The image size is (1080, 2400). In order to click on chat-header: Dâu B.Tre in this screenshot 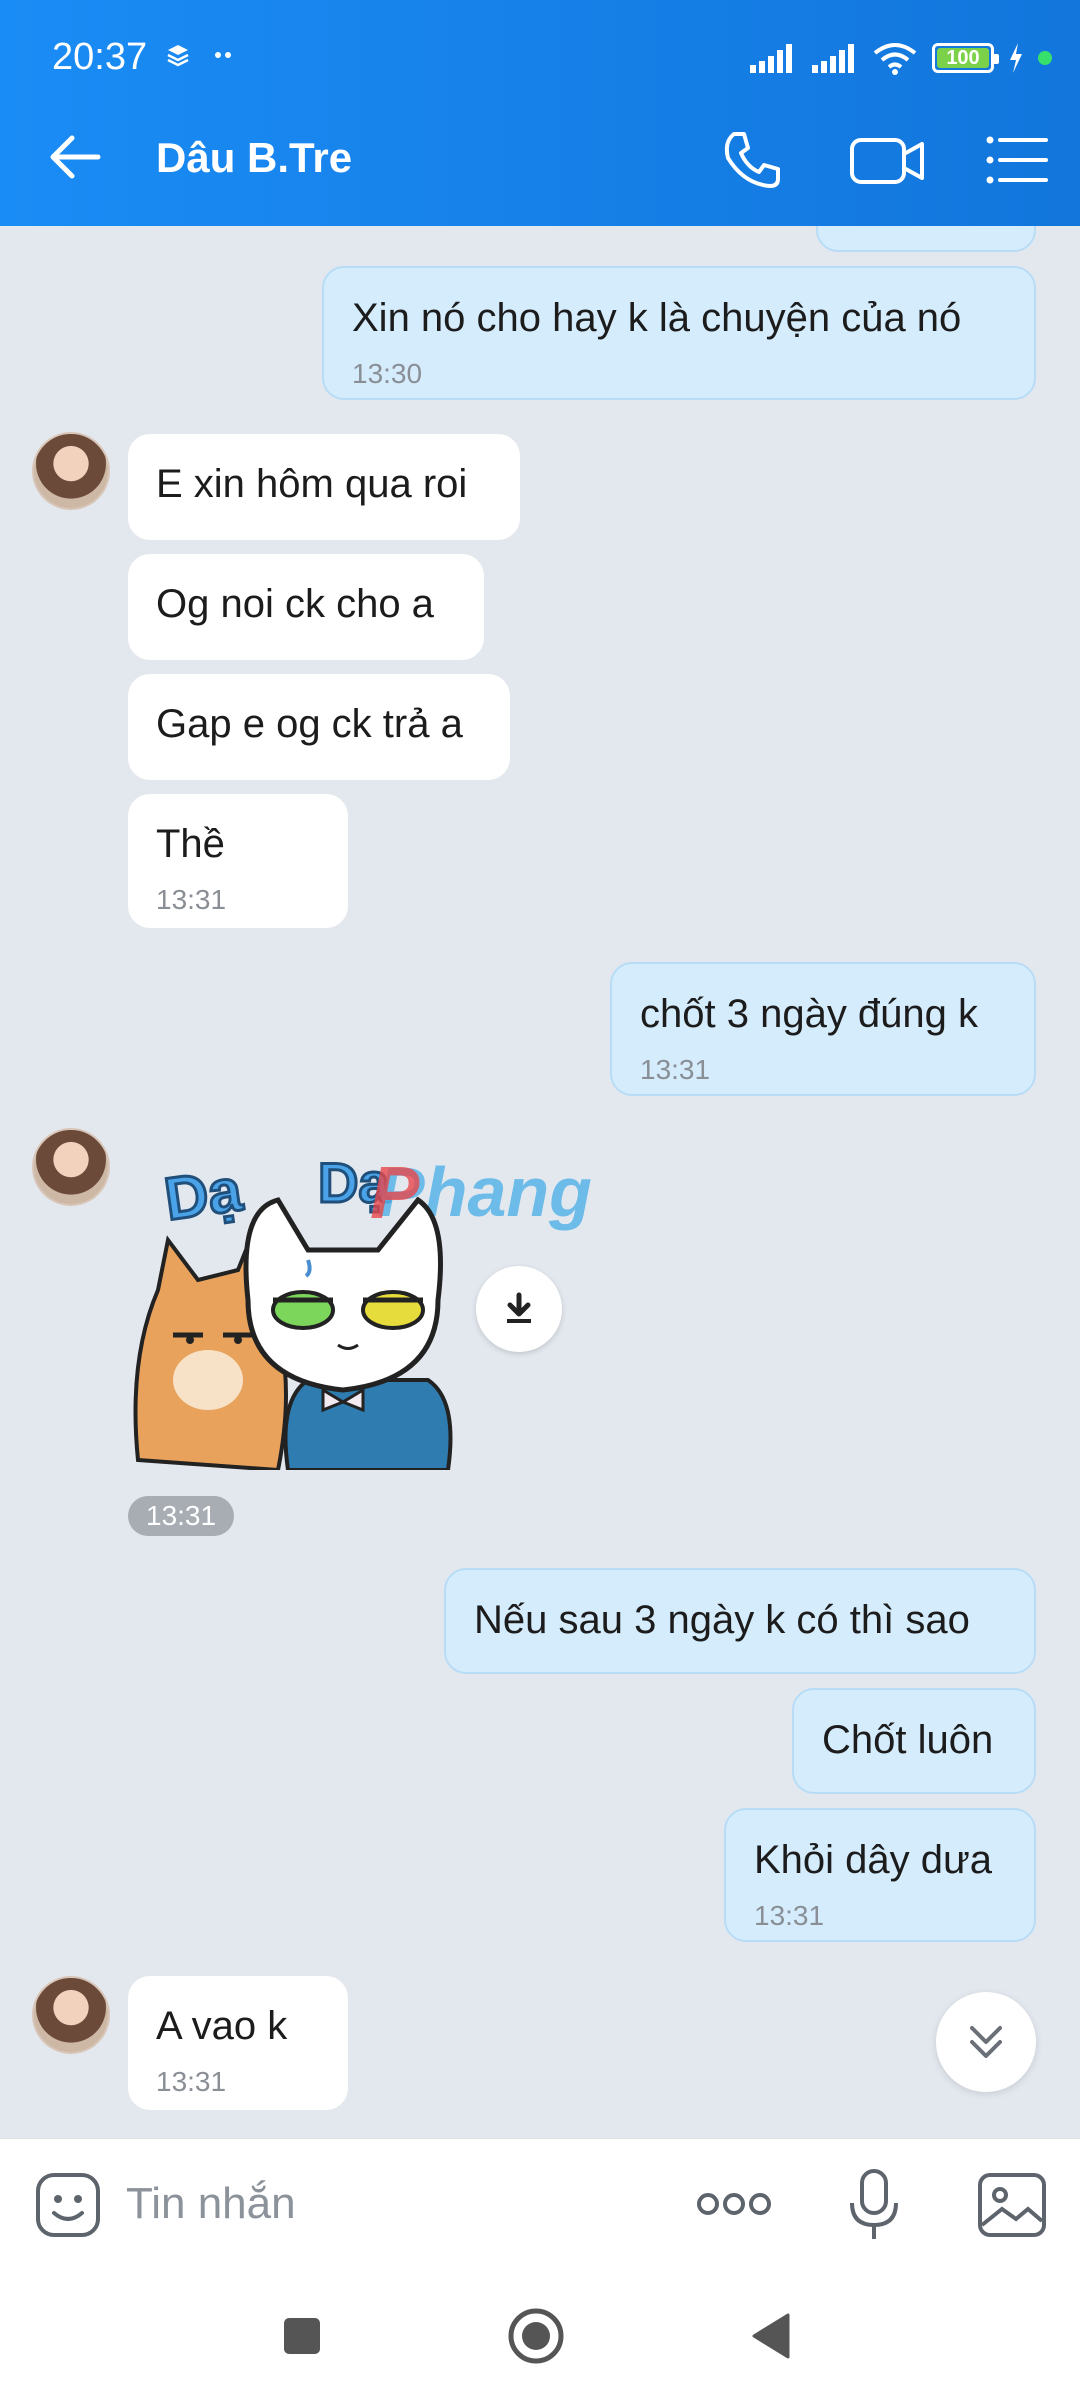, I will do `click(540, 159)`.